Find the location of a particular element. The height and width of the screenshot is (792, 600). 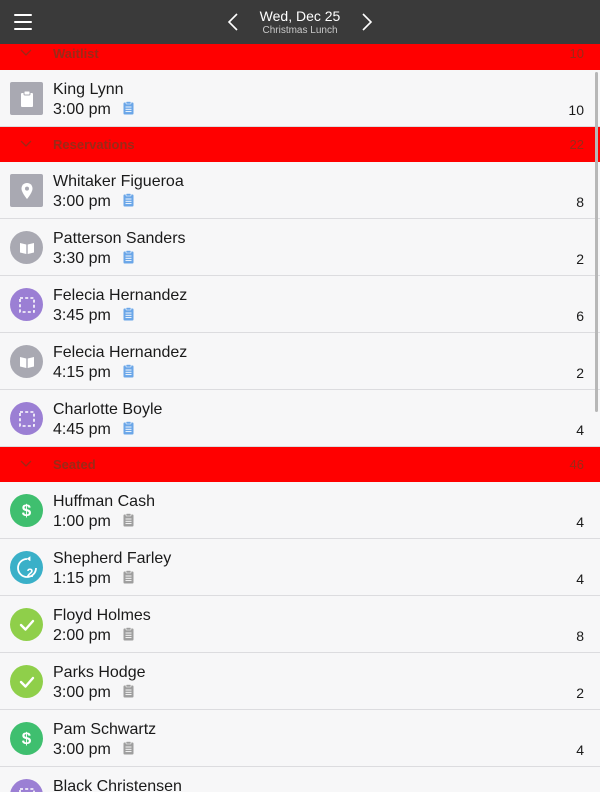

section-title: Waitlist is located at coordinates (76, 53).